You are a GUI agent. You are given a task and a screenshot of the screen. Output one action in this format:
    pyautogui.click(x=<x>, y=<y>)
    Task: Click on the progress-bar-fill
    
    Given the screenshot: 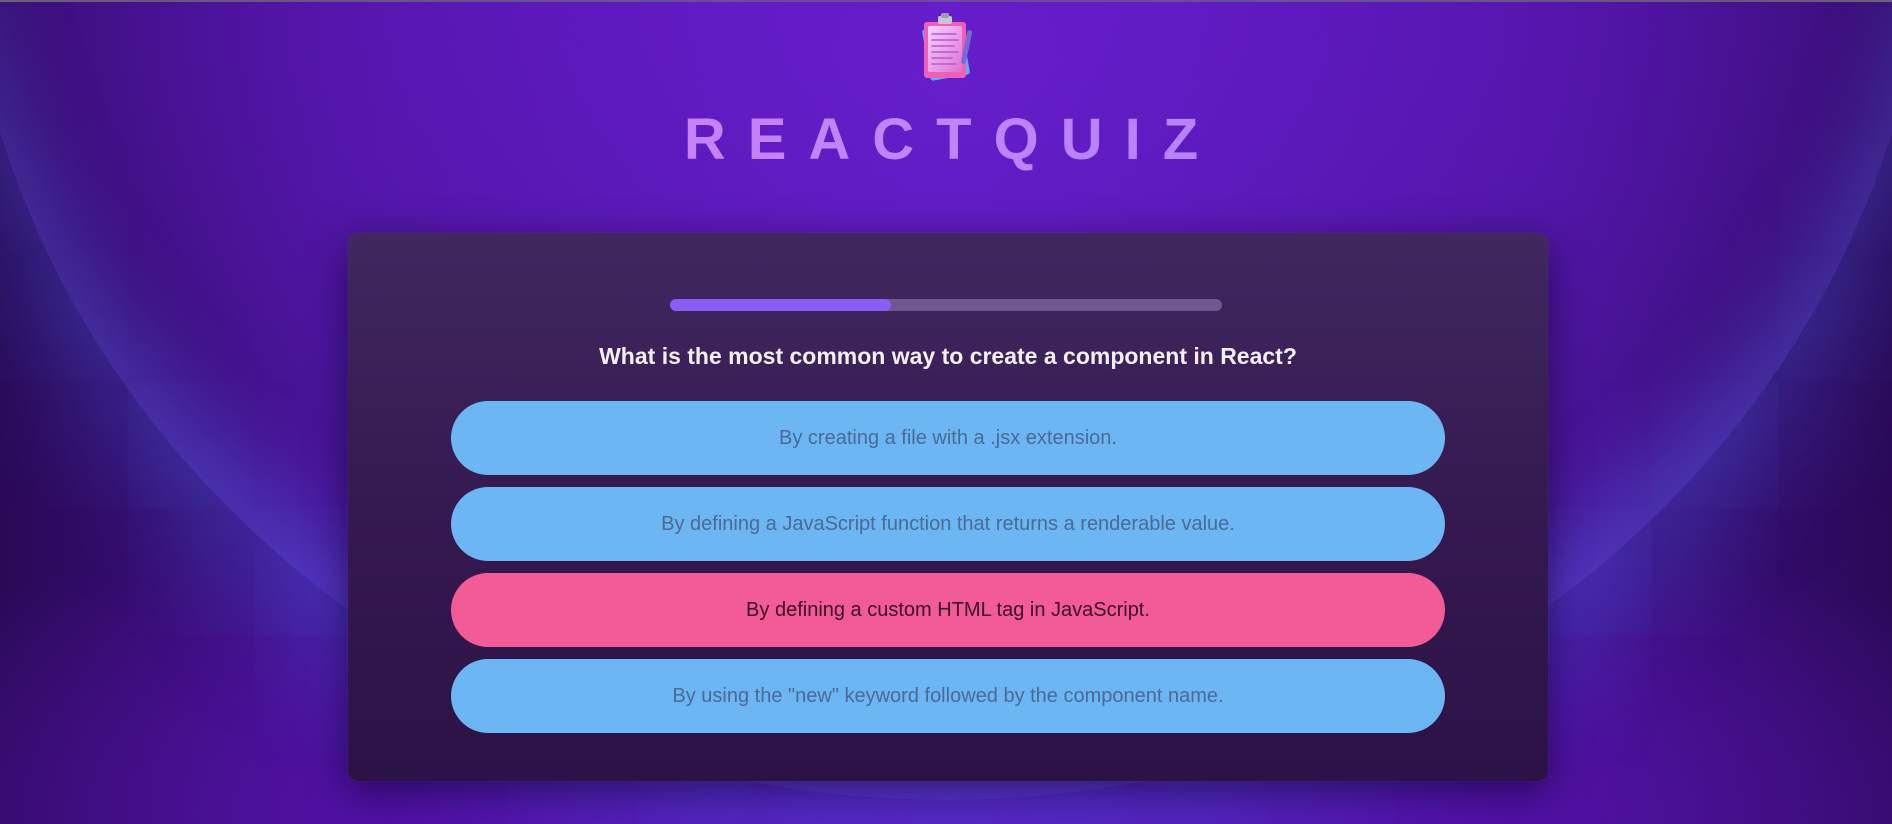 What is the action you would take?
    pyautogui.click(x=780, y=305)
    